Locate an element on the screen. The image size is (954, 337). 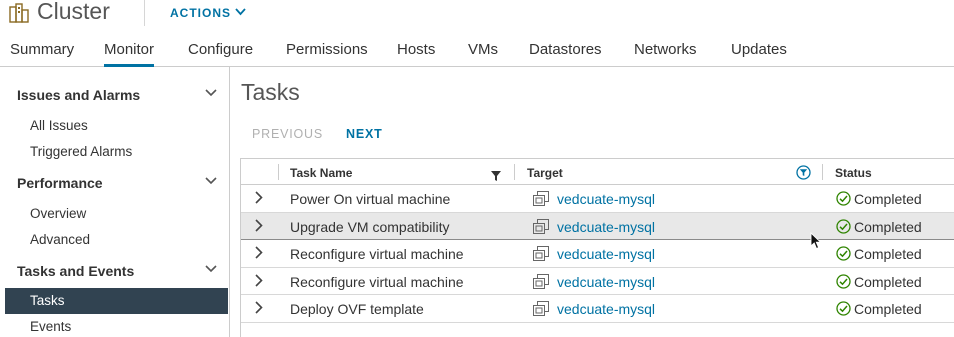
task-name: Power On virtual machine is located at coordinates (370, 199).